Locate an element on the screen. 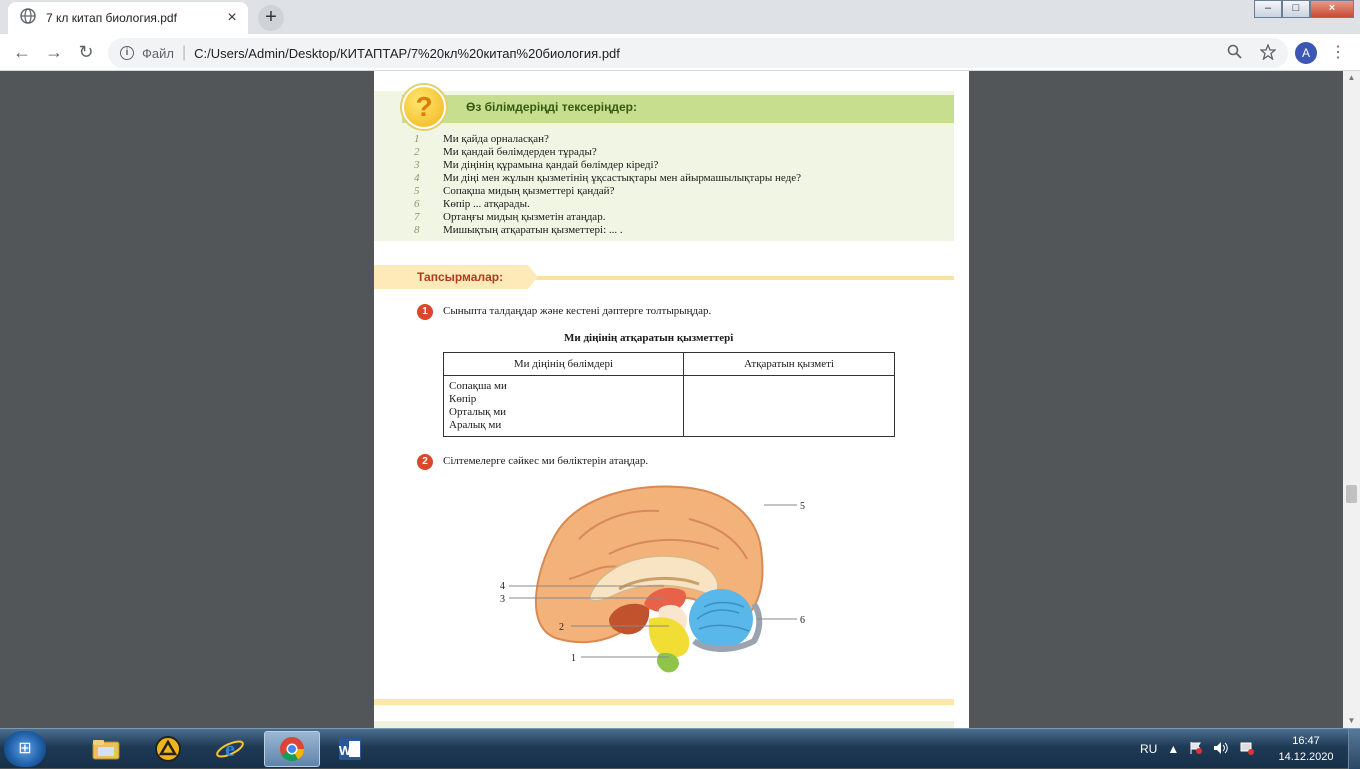 The image size is (1360, 769). flag-icon is located at coordinates (1196, 749).